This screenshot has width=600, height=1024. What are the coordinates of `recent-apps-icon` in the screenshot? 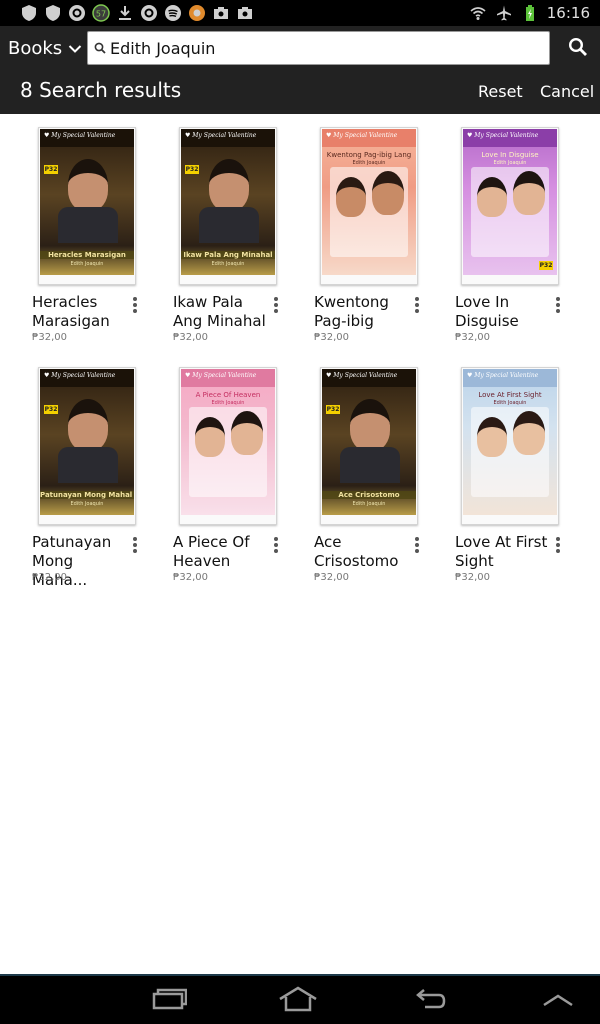 It's located at (169, 1001).